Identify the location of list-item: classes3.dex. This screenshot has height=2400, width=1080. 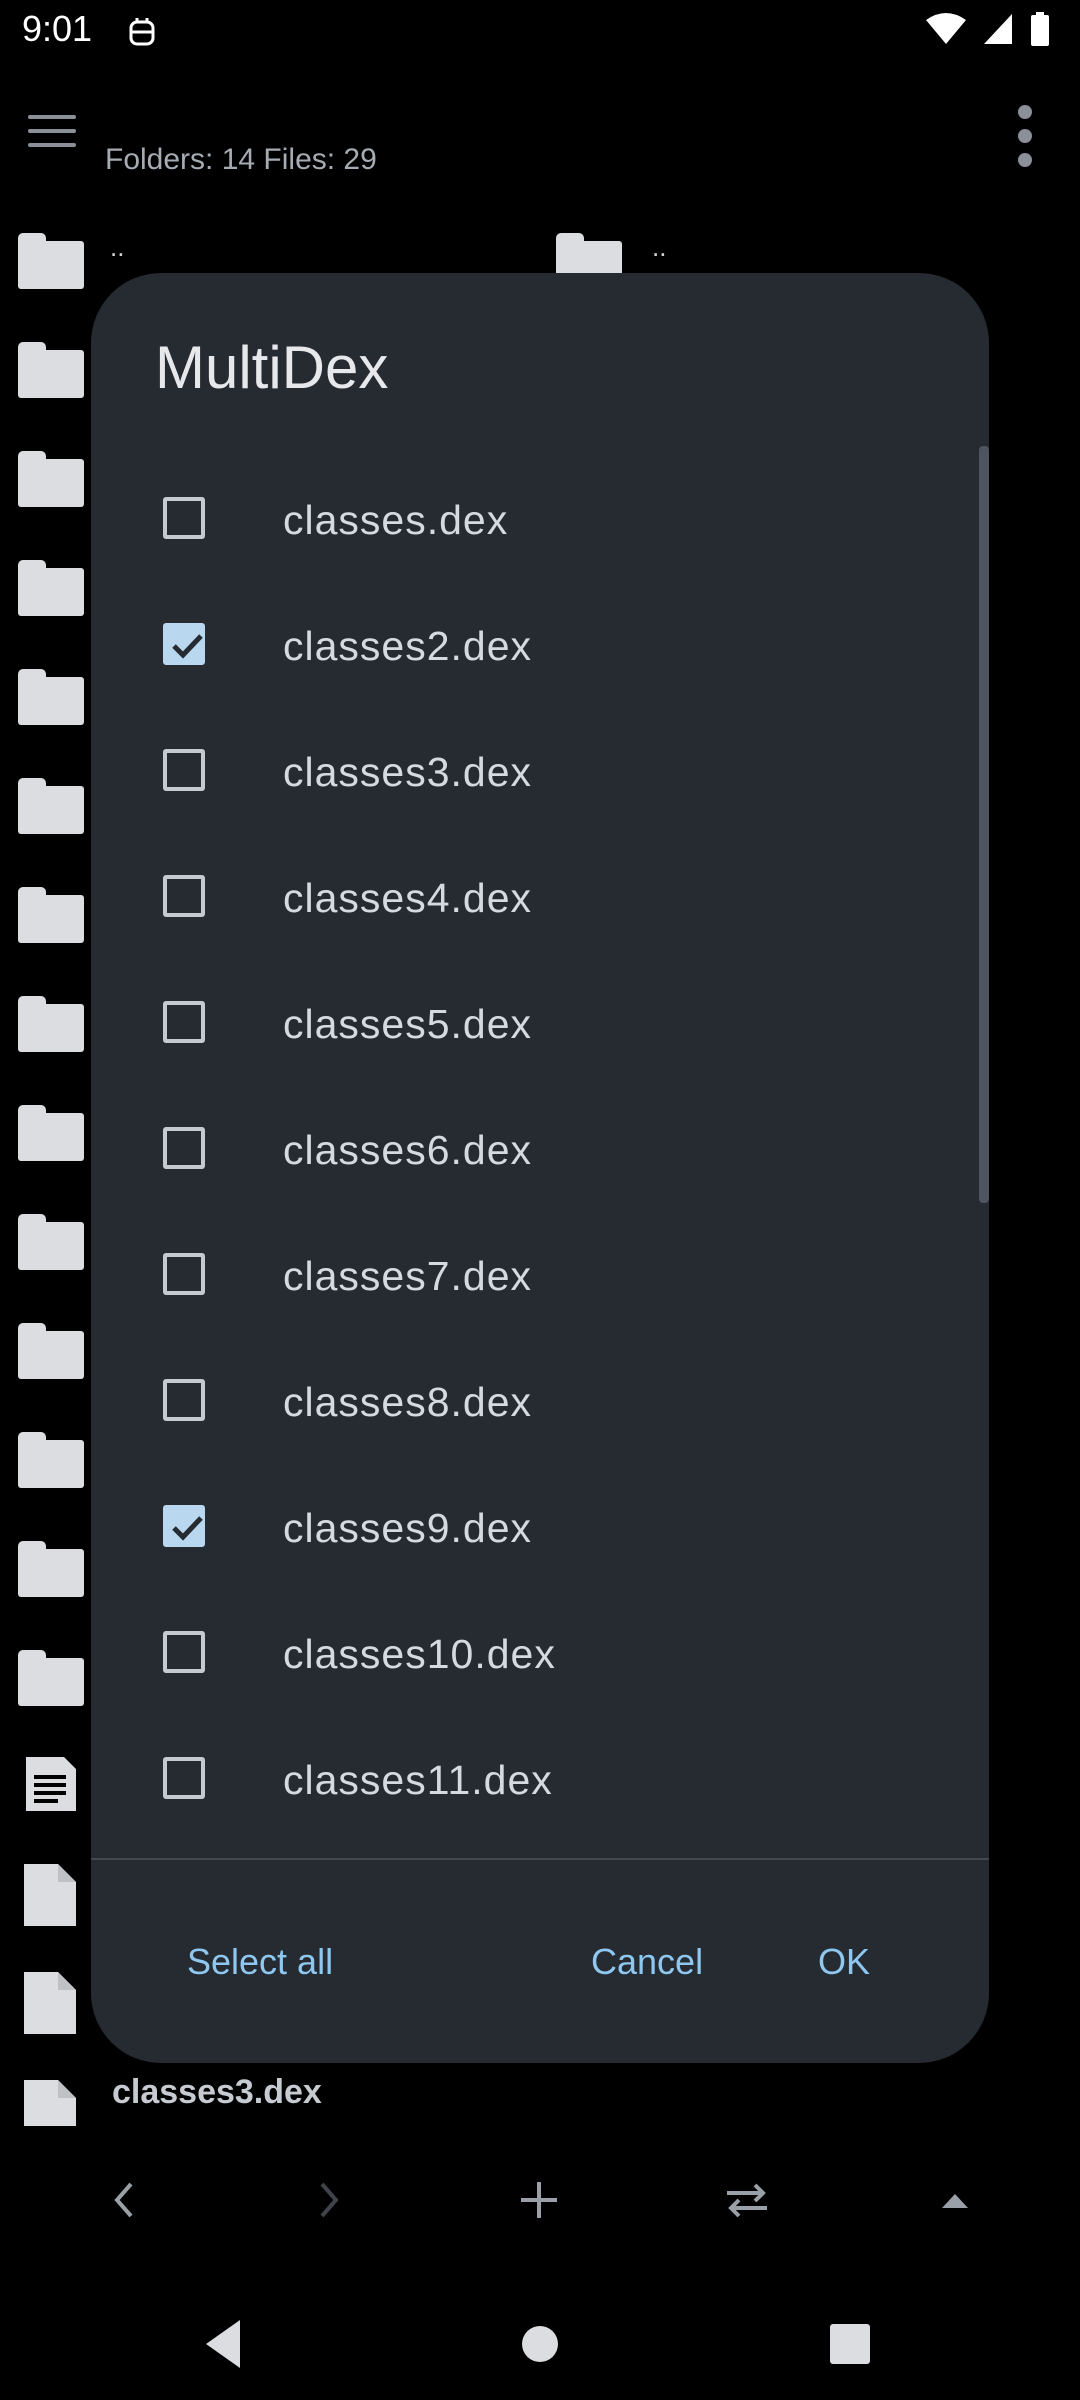
(531, 774).